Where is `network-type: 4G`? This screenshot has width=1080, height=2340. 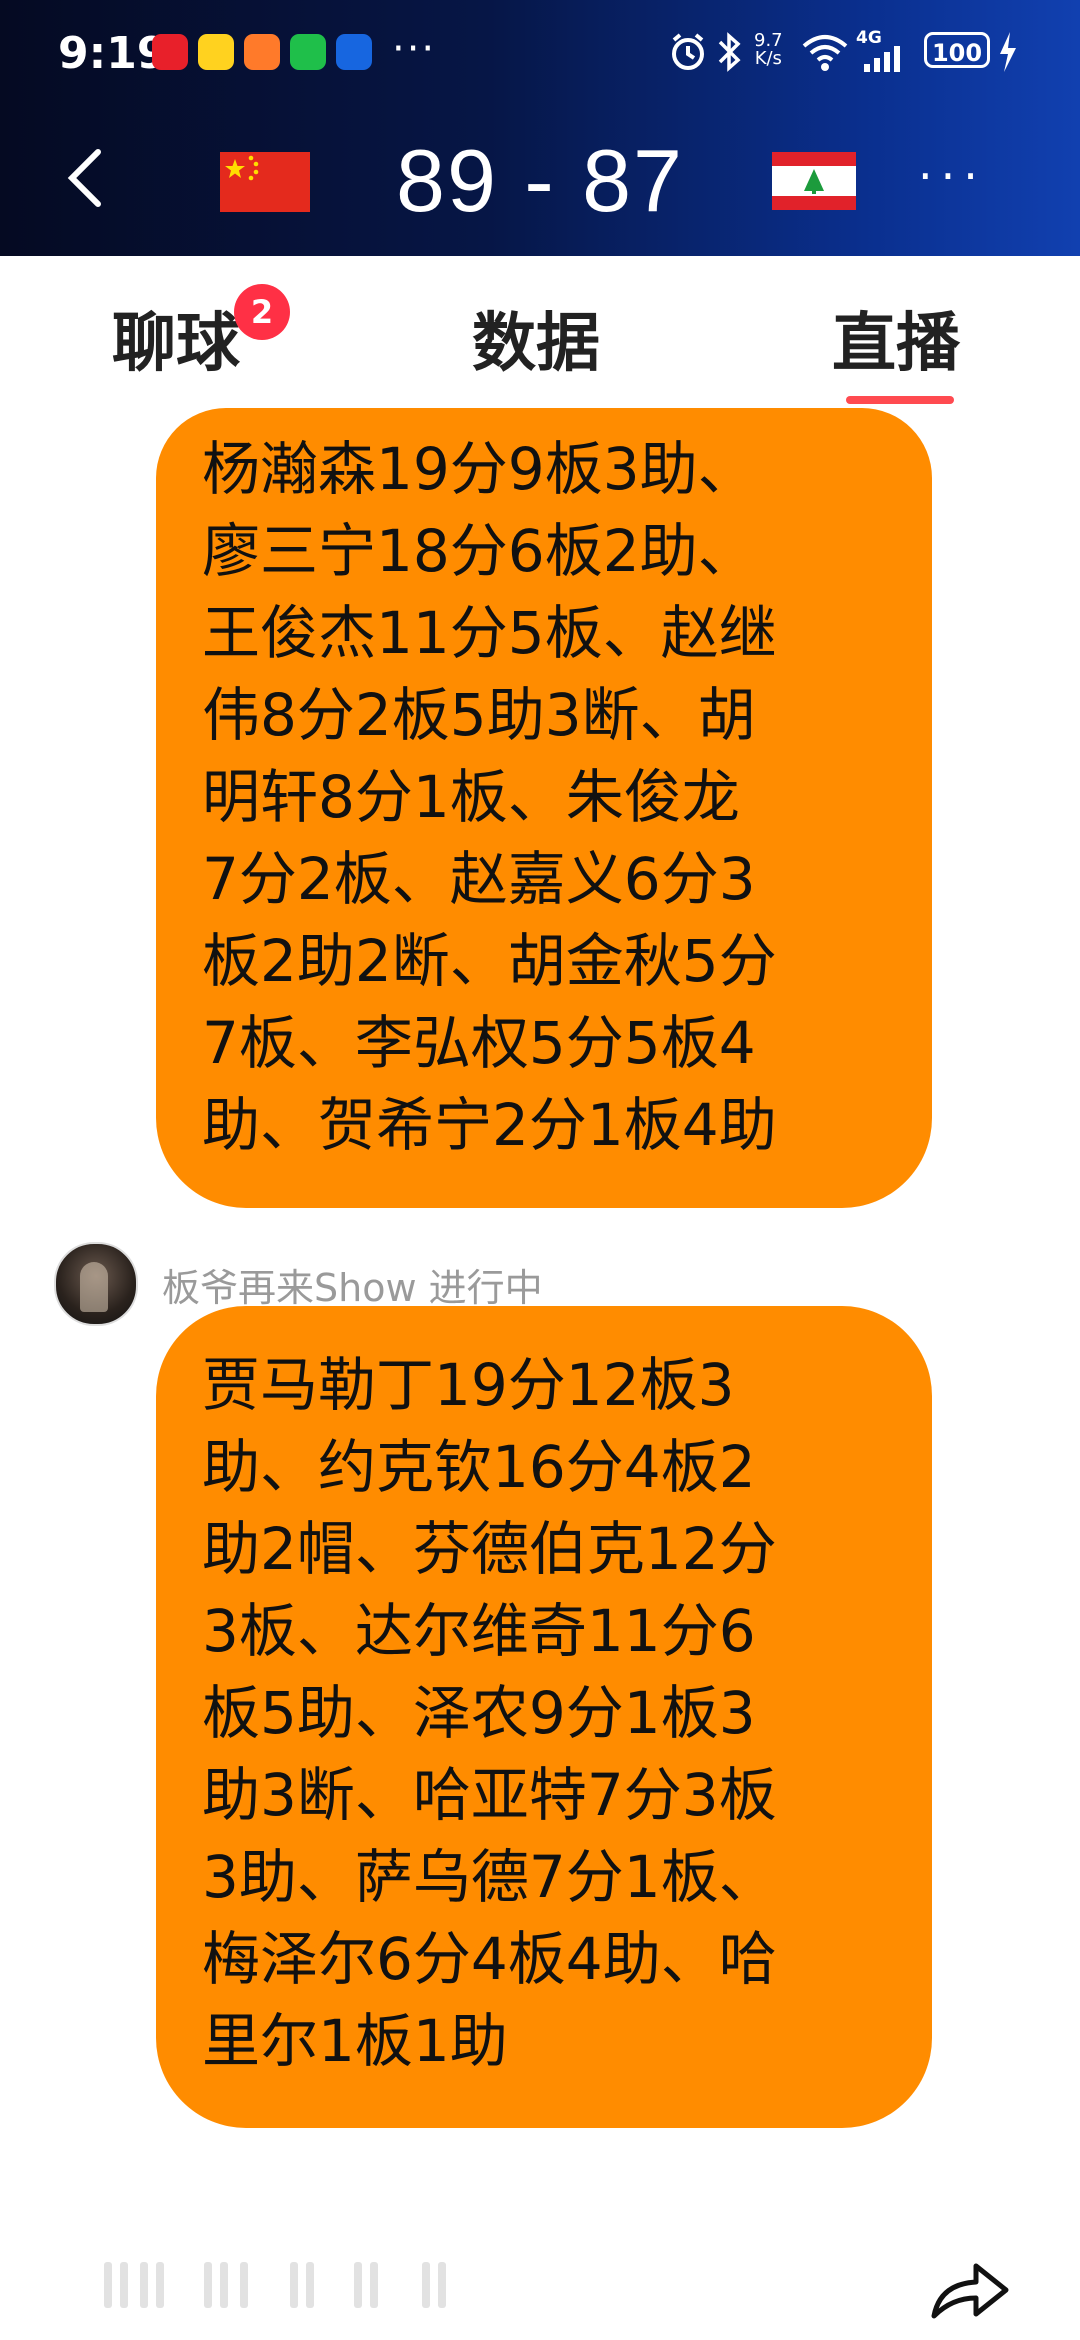 network-type: 4G is located at coordinates (869, 38).